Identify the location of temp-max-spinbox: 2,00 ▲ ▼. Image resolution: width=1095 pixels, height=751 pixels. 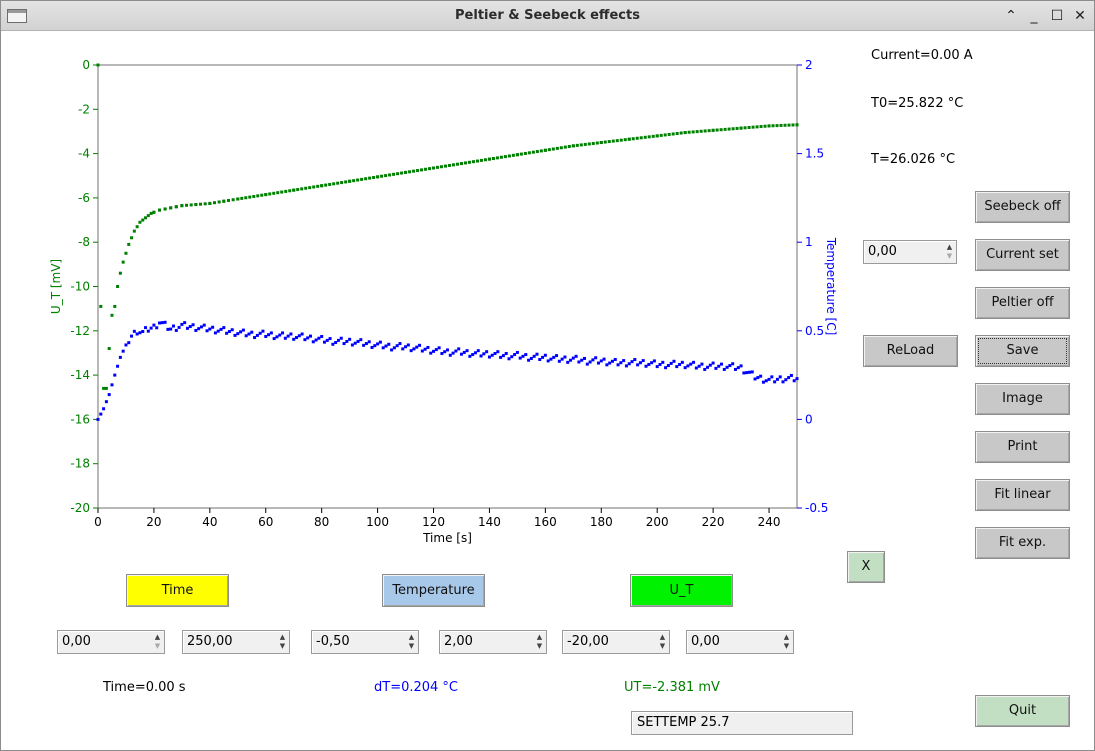
(493, 642).